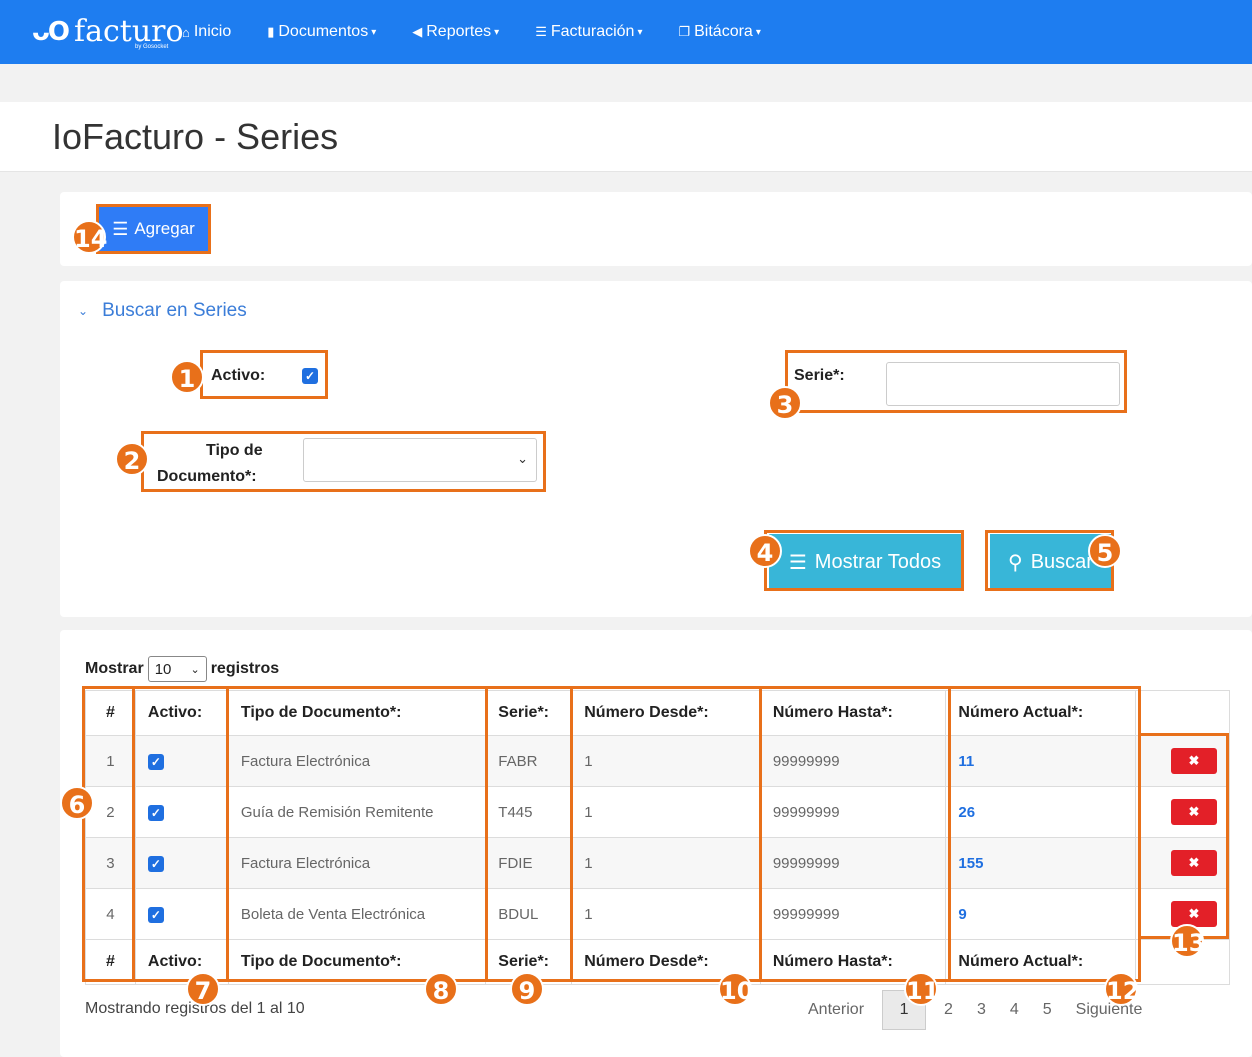 The height and width of the screenshot is (1057, 1252). I want to click on search-button-label: Buscar, so click(1061, 561).